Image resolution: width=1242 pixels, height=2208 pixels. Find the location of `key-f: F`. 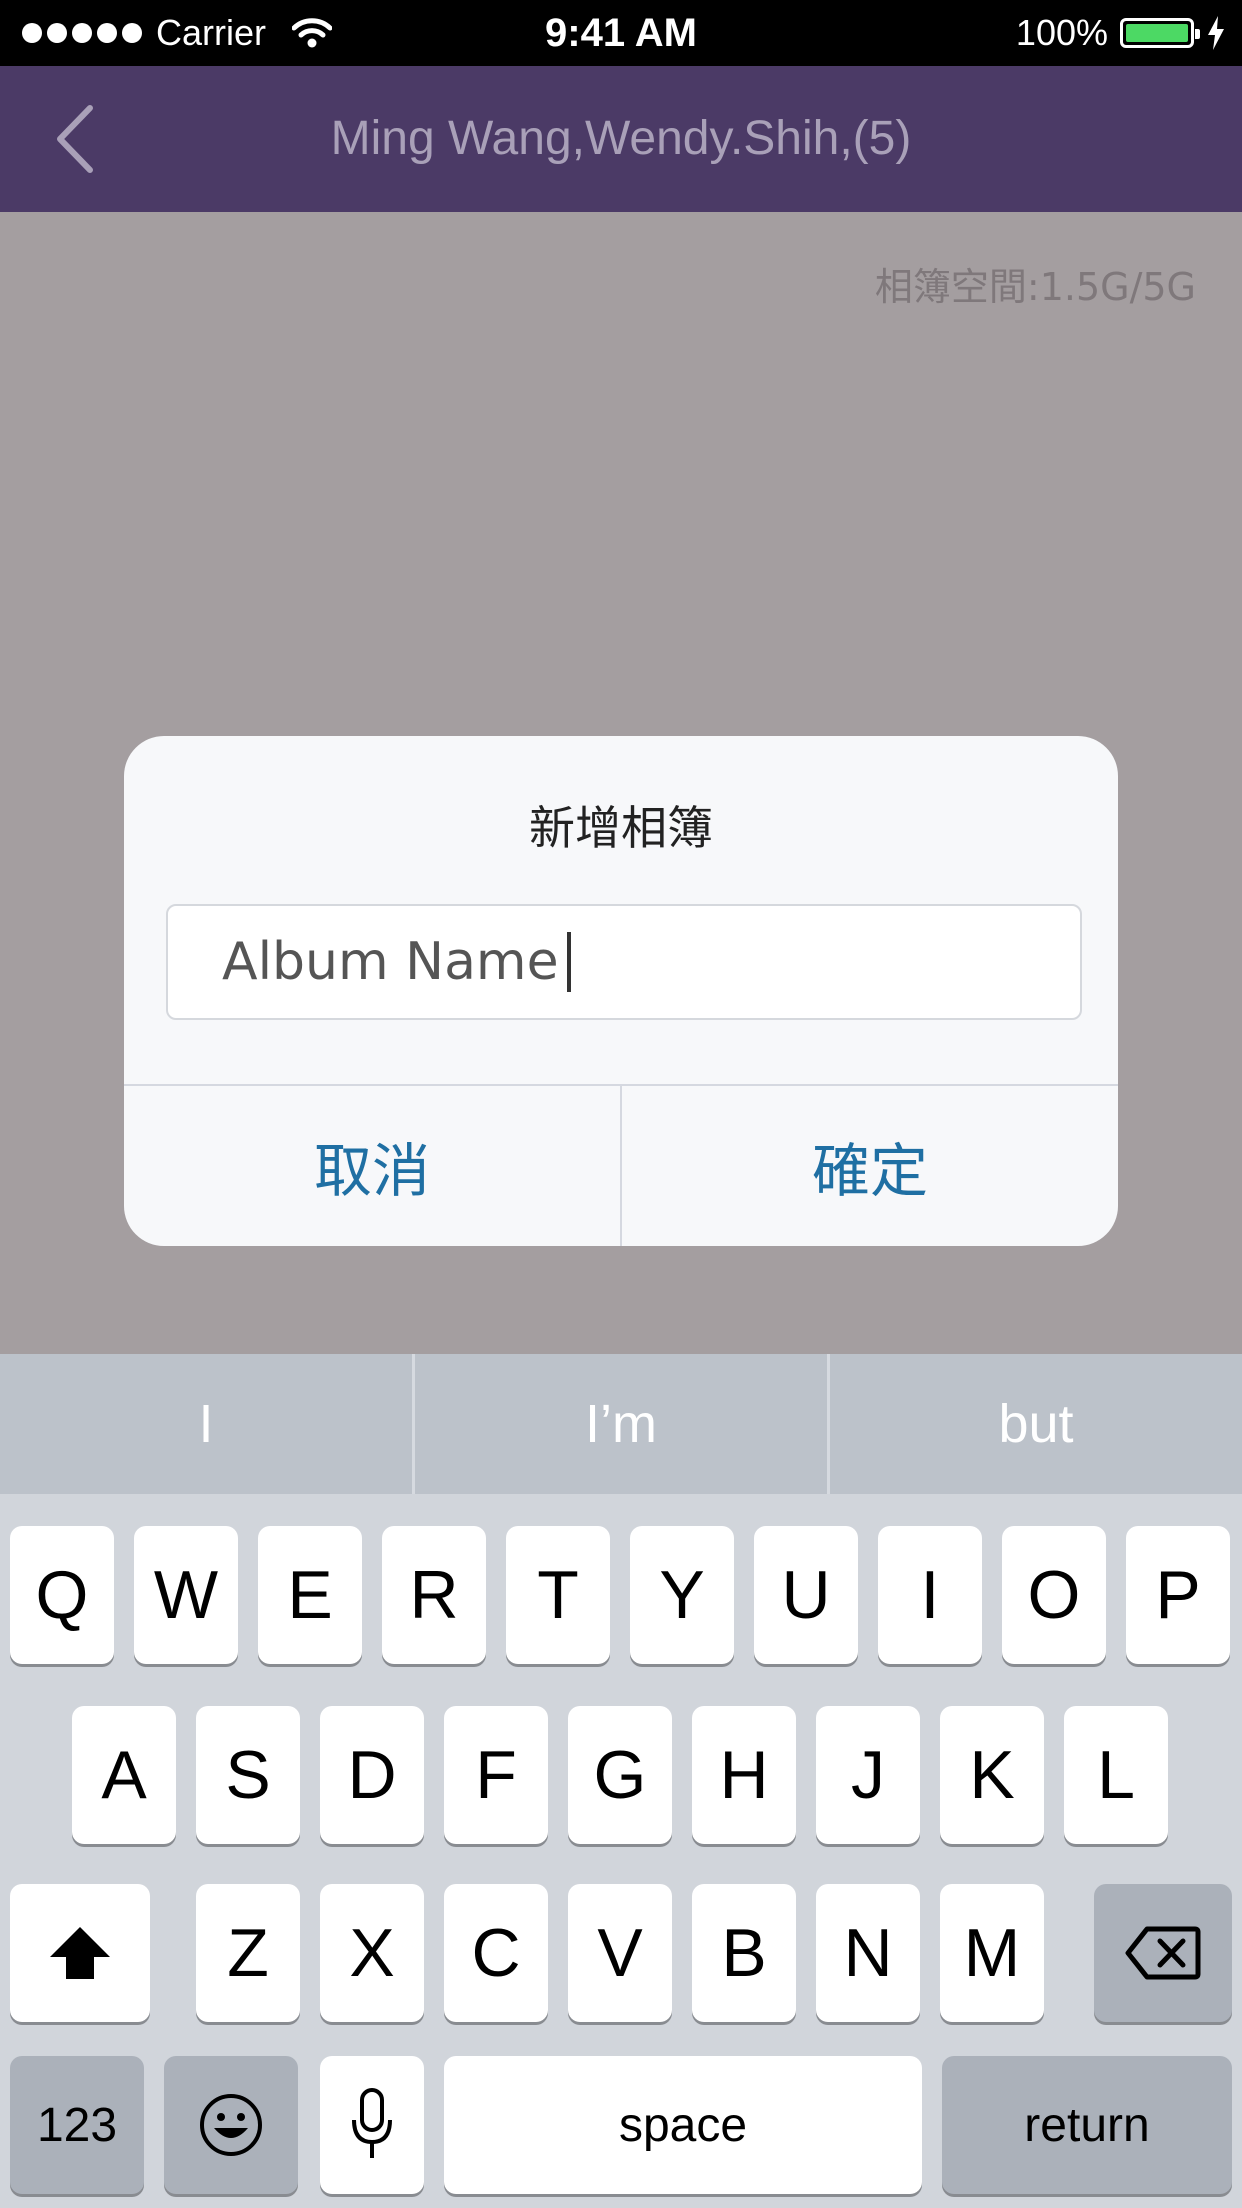

key-f: F is located at coordinates (496, 1775).